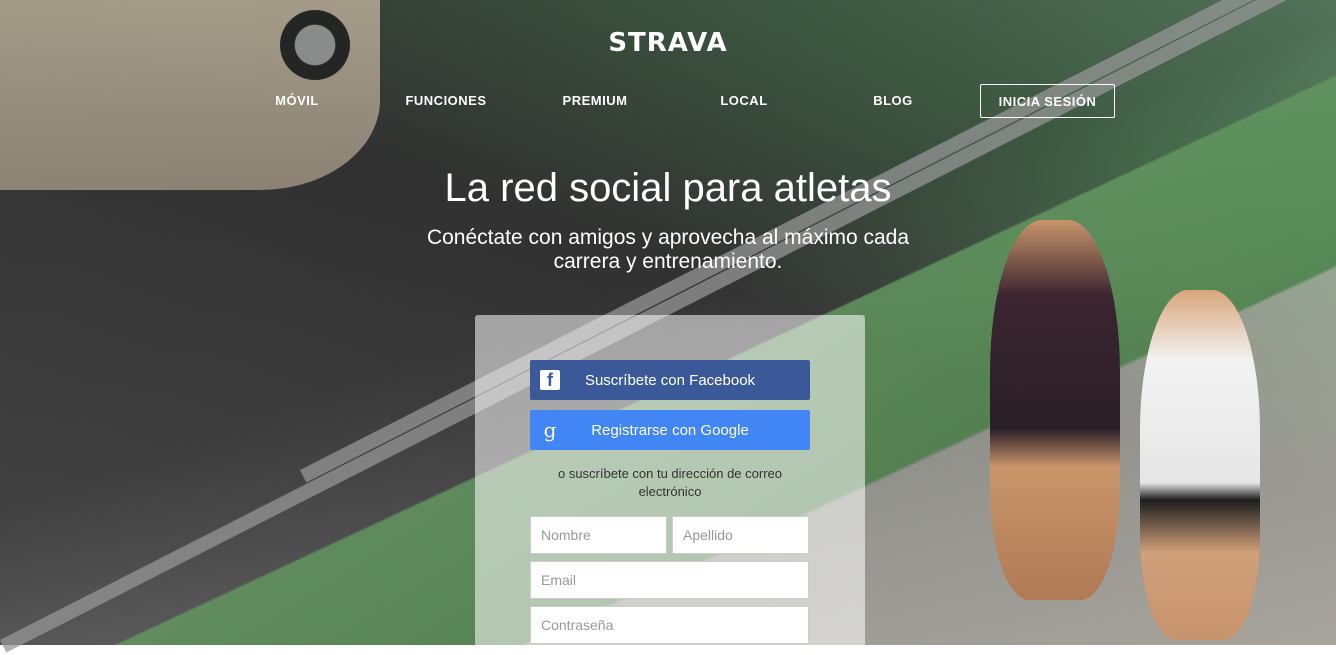  I want to click on facebook-signup-label: Suscríbete con Facebook, so click(670, 380).